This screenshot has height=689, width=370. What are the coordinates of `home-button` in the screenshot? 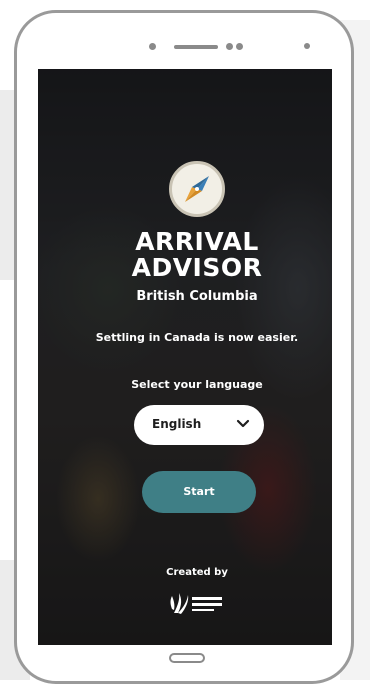 It's located at (187, 658).